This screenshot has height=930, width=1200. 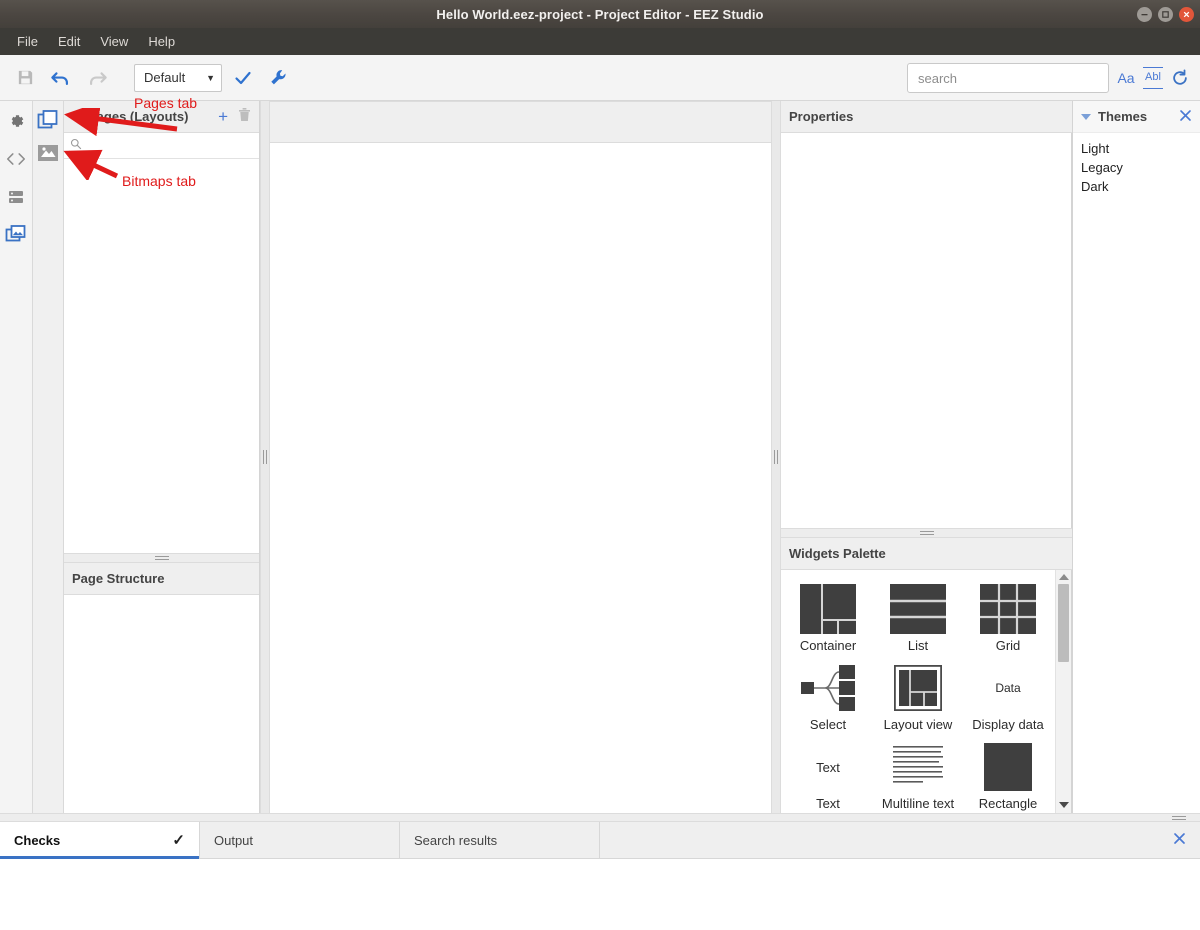 What do you see at coordinates (828, 767) in the screenshot?
I see `text-icon: Text` at bounding box center [828, 767].